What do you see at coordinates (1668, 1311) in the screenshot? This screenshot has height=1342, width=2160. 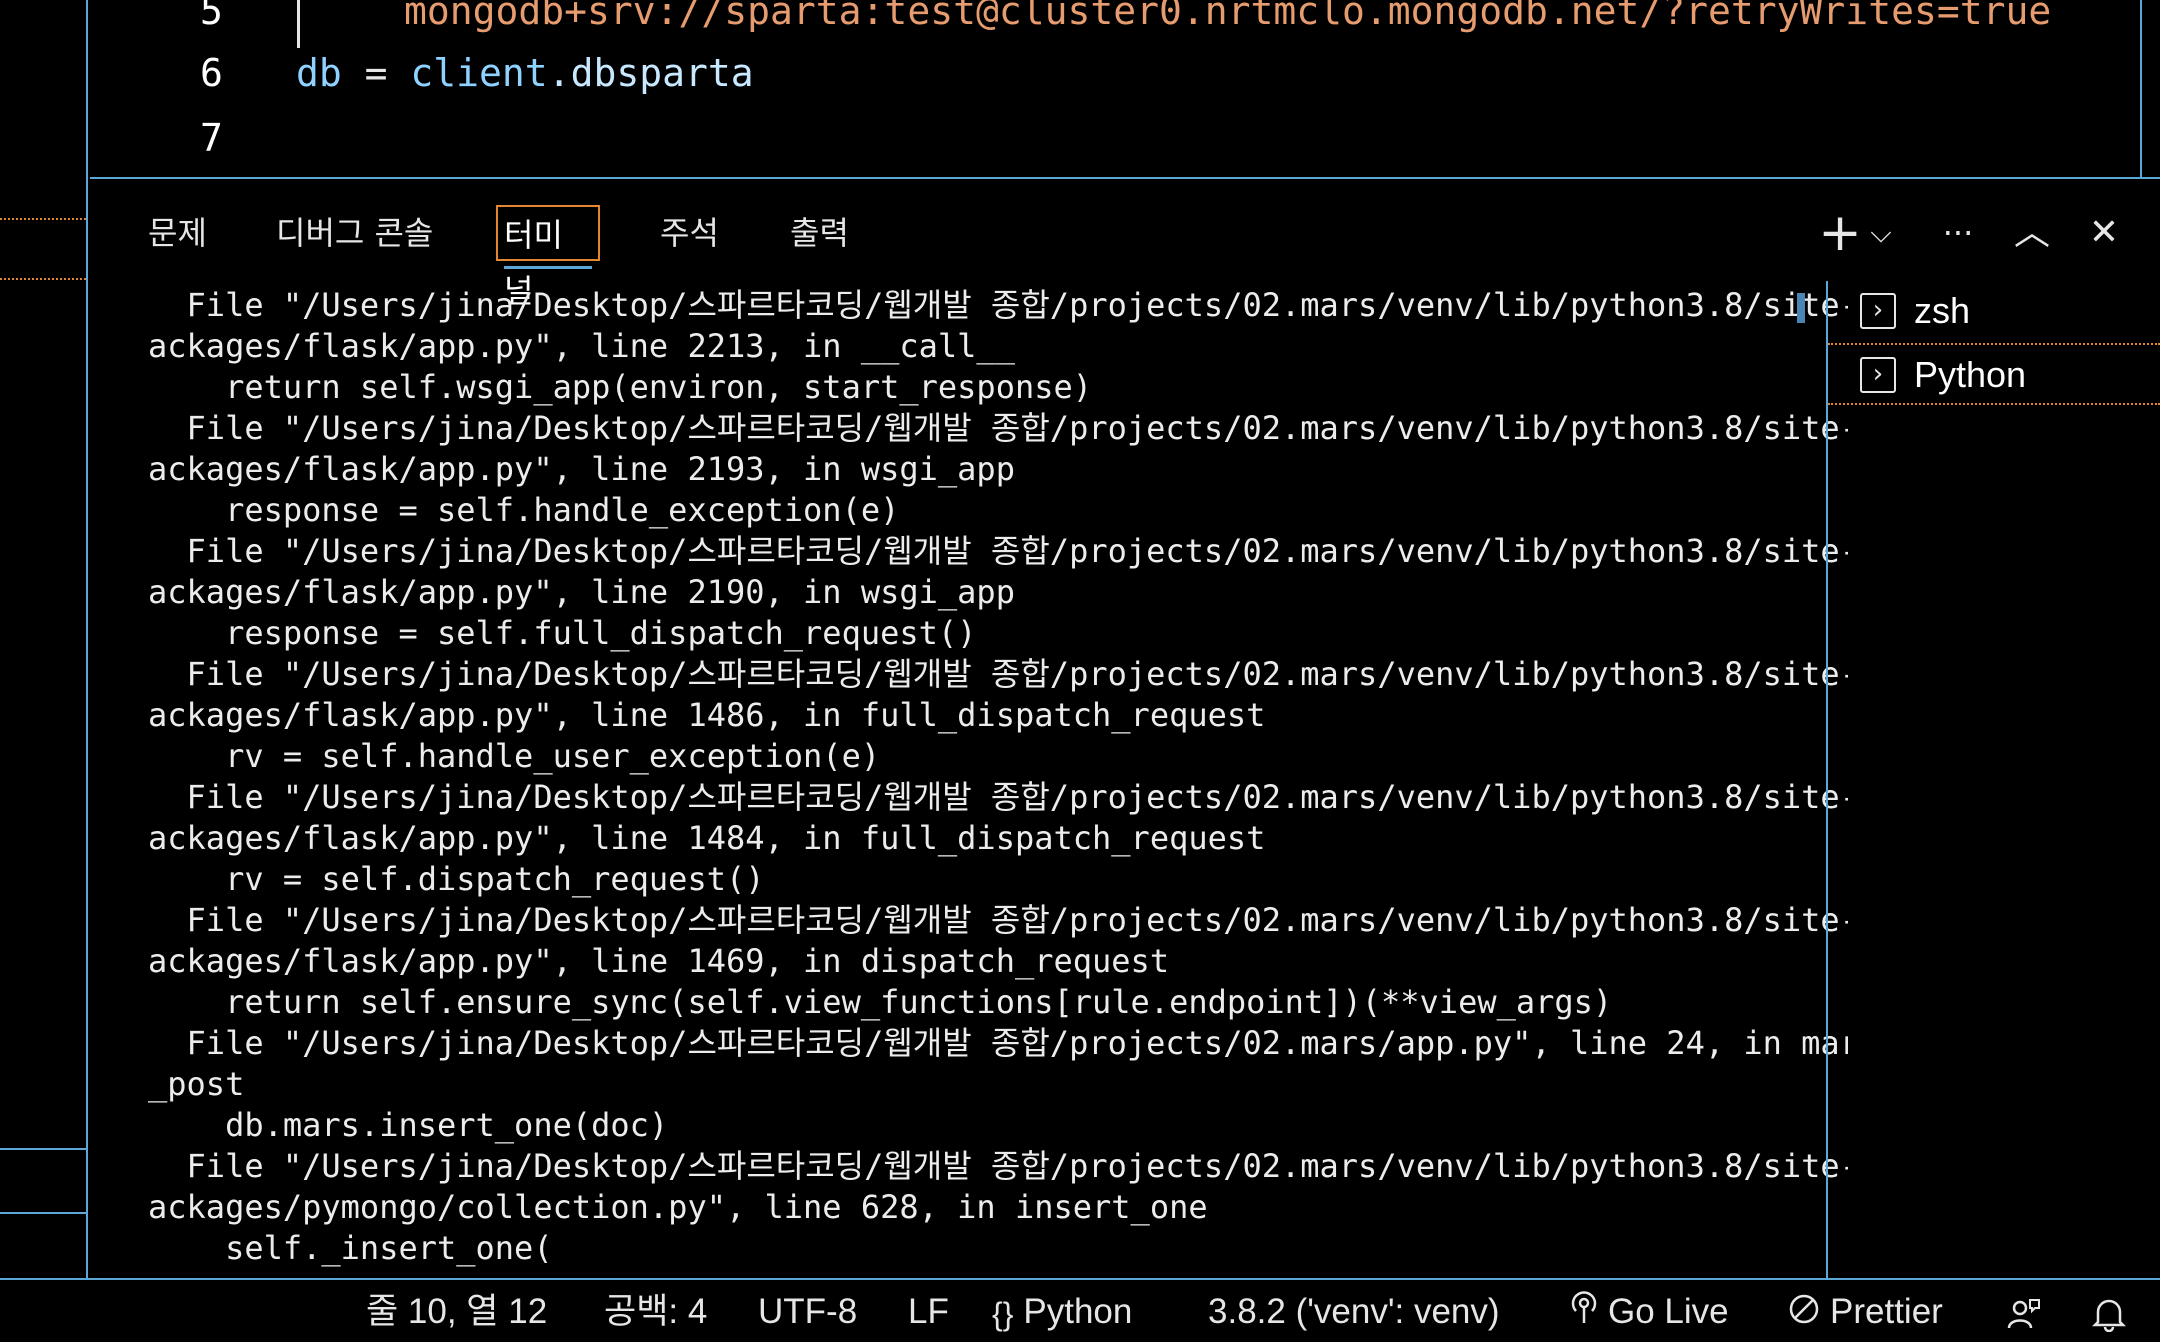 I see `go-live-label: Go Live` at bounding box center [1668, 1311].